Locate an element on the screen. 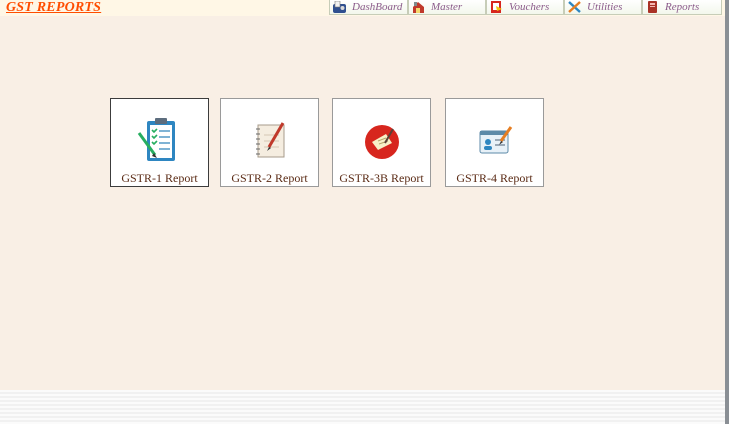 Image resolution: width=729 pixels, height=424 pixels. nav-master-label: Master is located at coordinates (447, 7).